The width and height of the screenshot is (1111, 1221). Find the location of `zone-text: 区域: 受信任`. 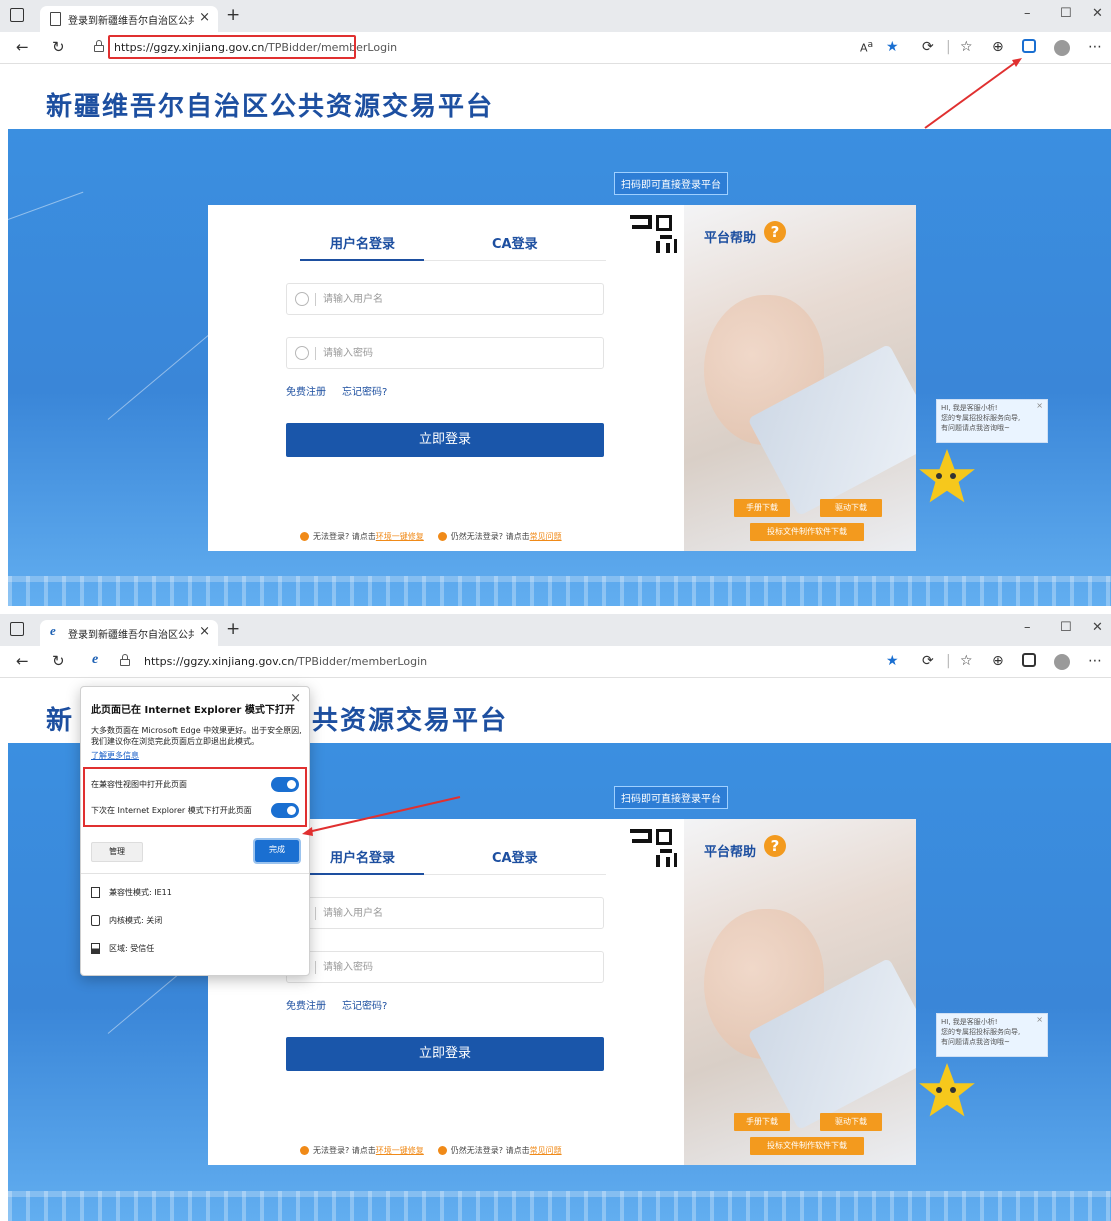

zone-text: 区域: 受信任 is located at coordinates (132, 948).